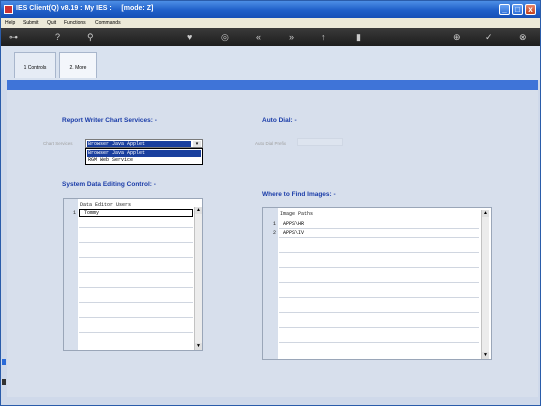 This screenshot has width=541, height=406. I want to click on tab-area: 1 Controls 2. More, so click(270, 63).